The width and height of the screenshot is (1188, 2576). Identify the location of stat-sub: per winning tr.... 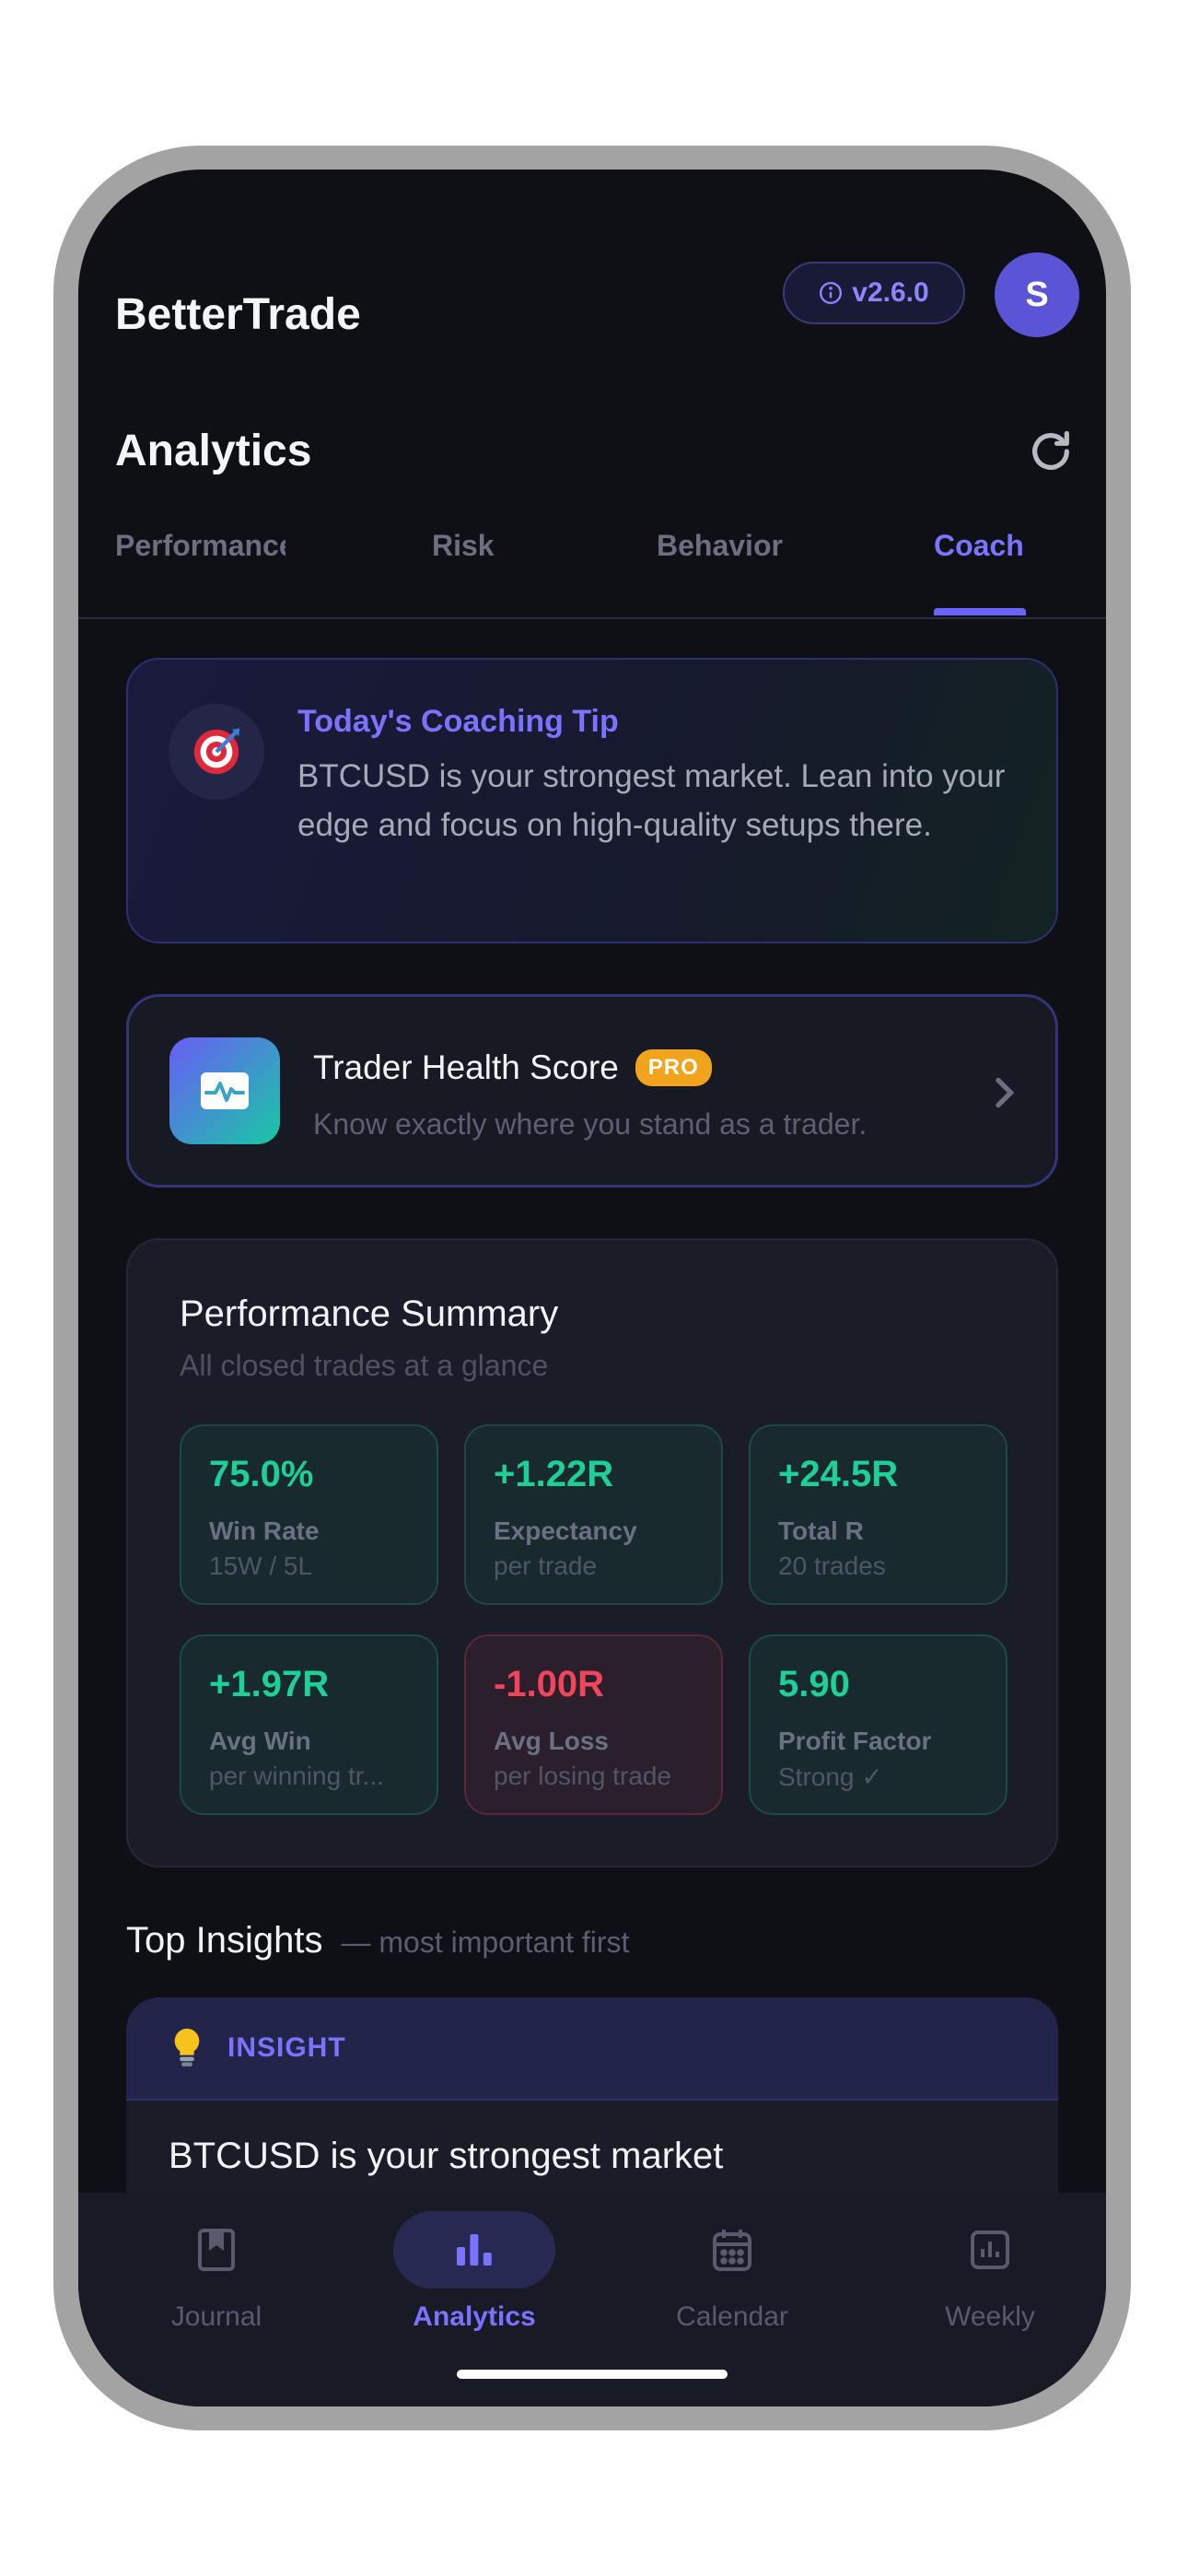
(296, 1776).